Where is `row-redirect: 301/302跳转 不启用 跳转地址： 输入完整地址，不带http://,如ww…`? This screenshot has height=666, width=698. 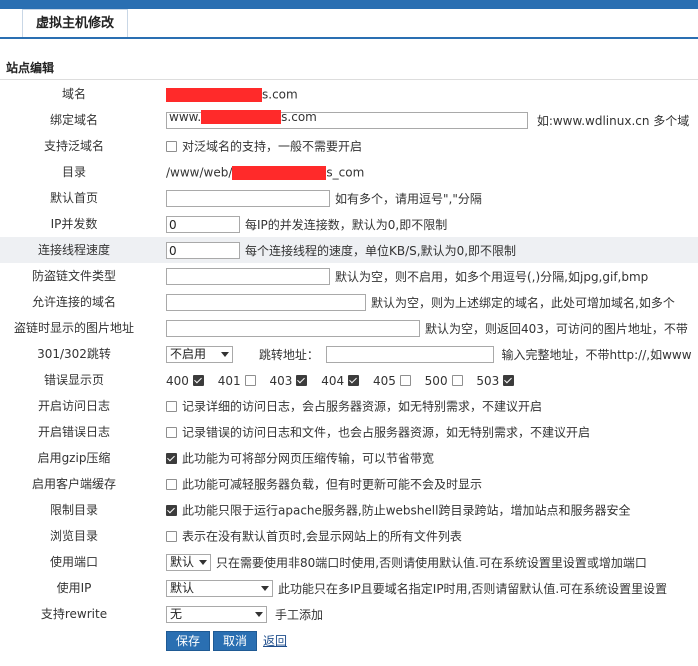
row-redirect: 301/302跳转 不启用 跳转地址： 输入完整地址，不带http://,如ww… is located at coordinates (349, 354).